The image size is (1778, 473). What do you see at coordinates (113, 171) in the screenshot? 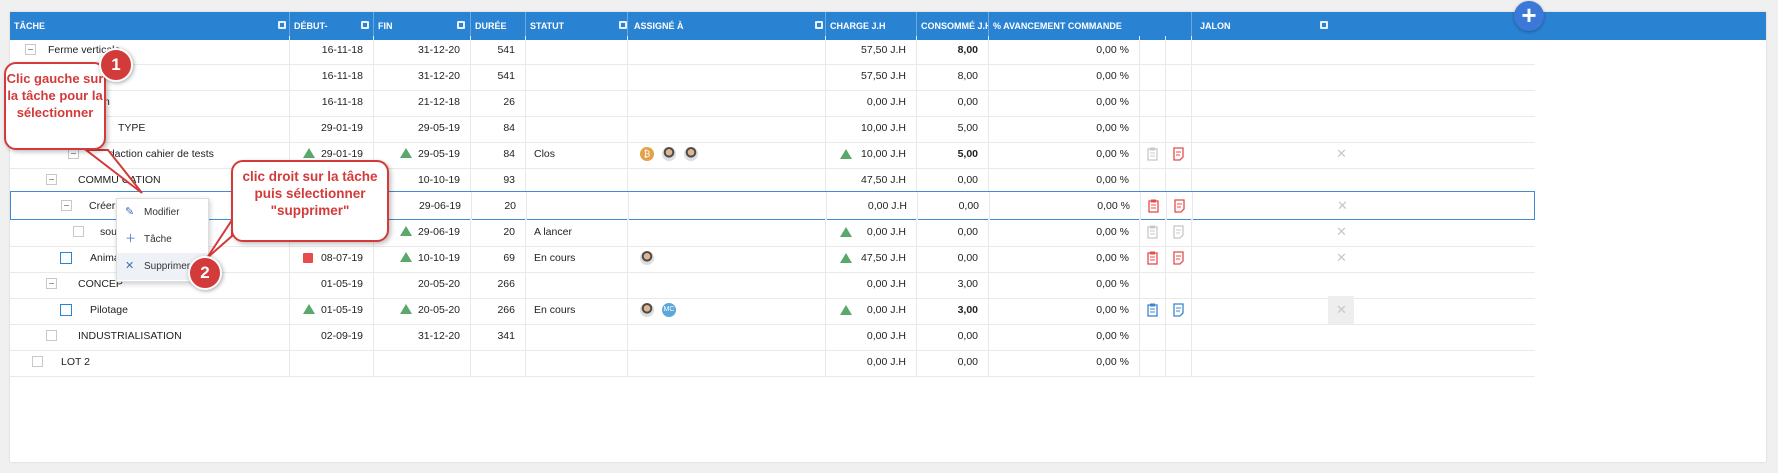
I see `callout-one-pointer` at bounding box center [113, 171].